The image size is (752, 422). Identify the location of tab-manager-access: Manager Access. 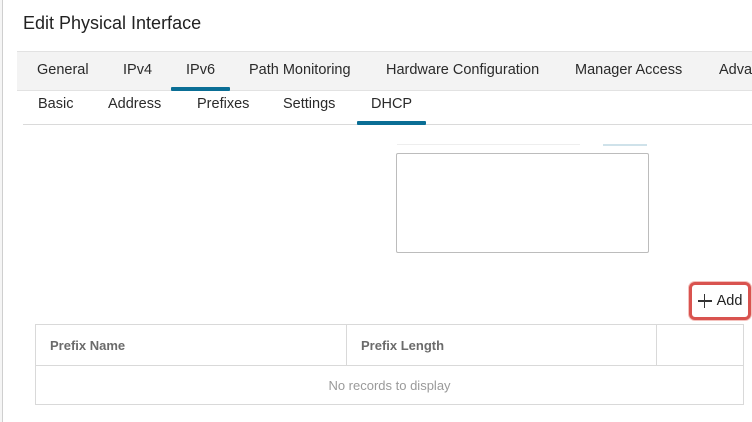
(628, 70).